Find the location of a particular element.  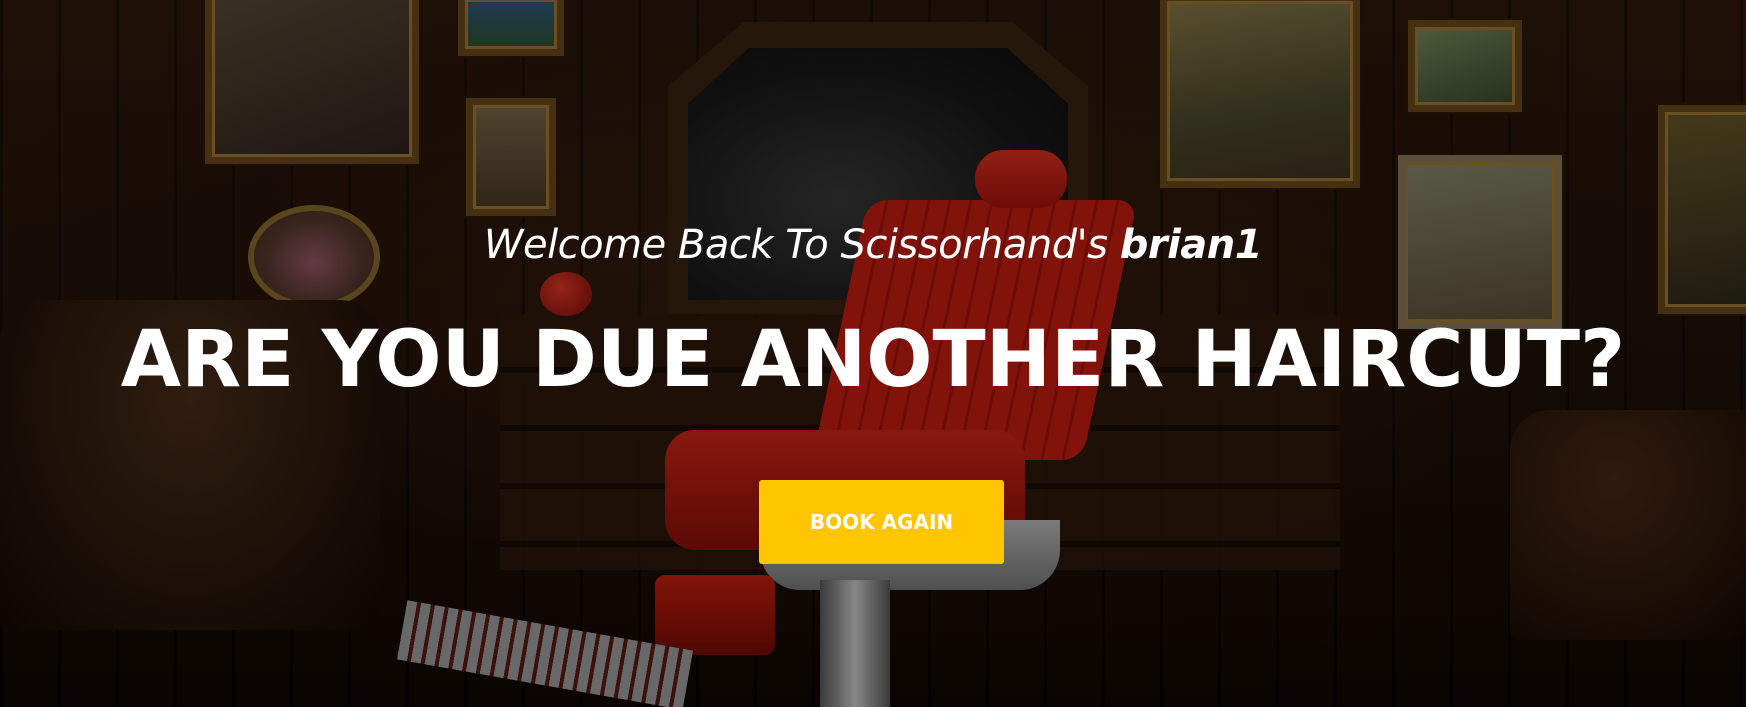

book-again-button: BOOK AGAIN is located at coordinates (881, 522).